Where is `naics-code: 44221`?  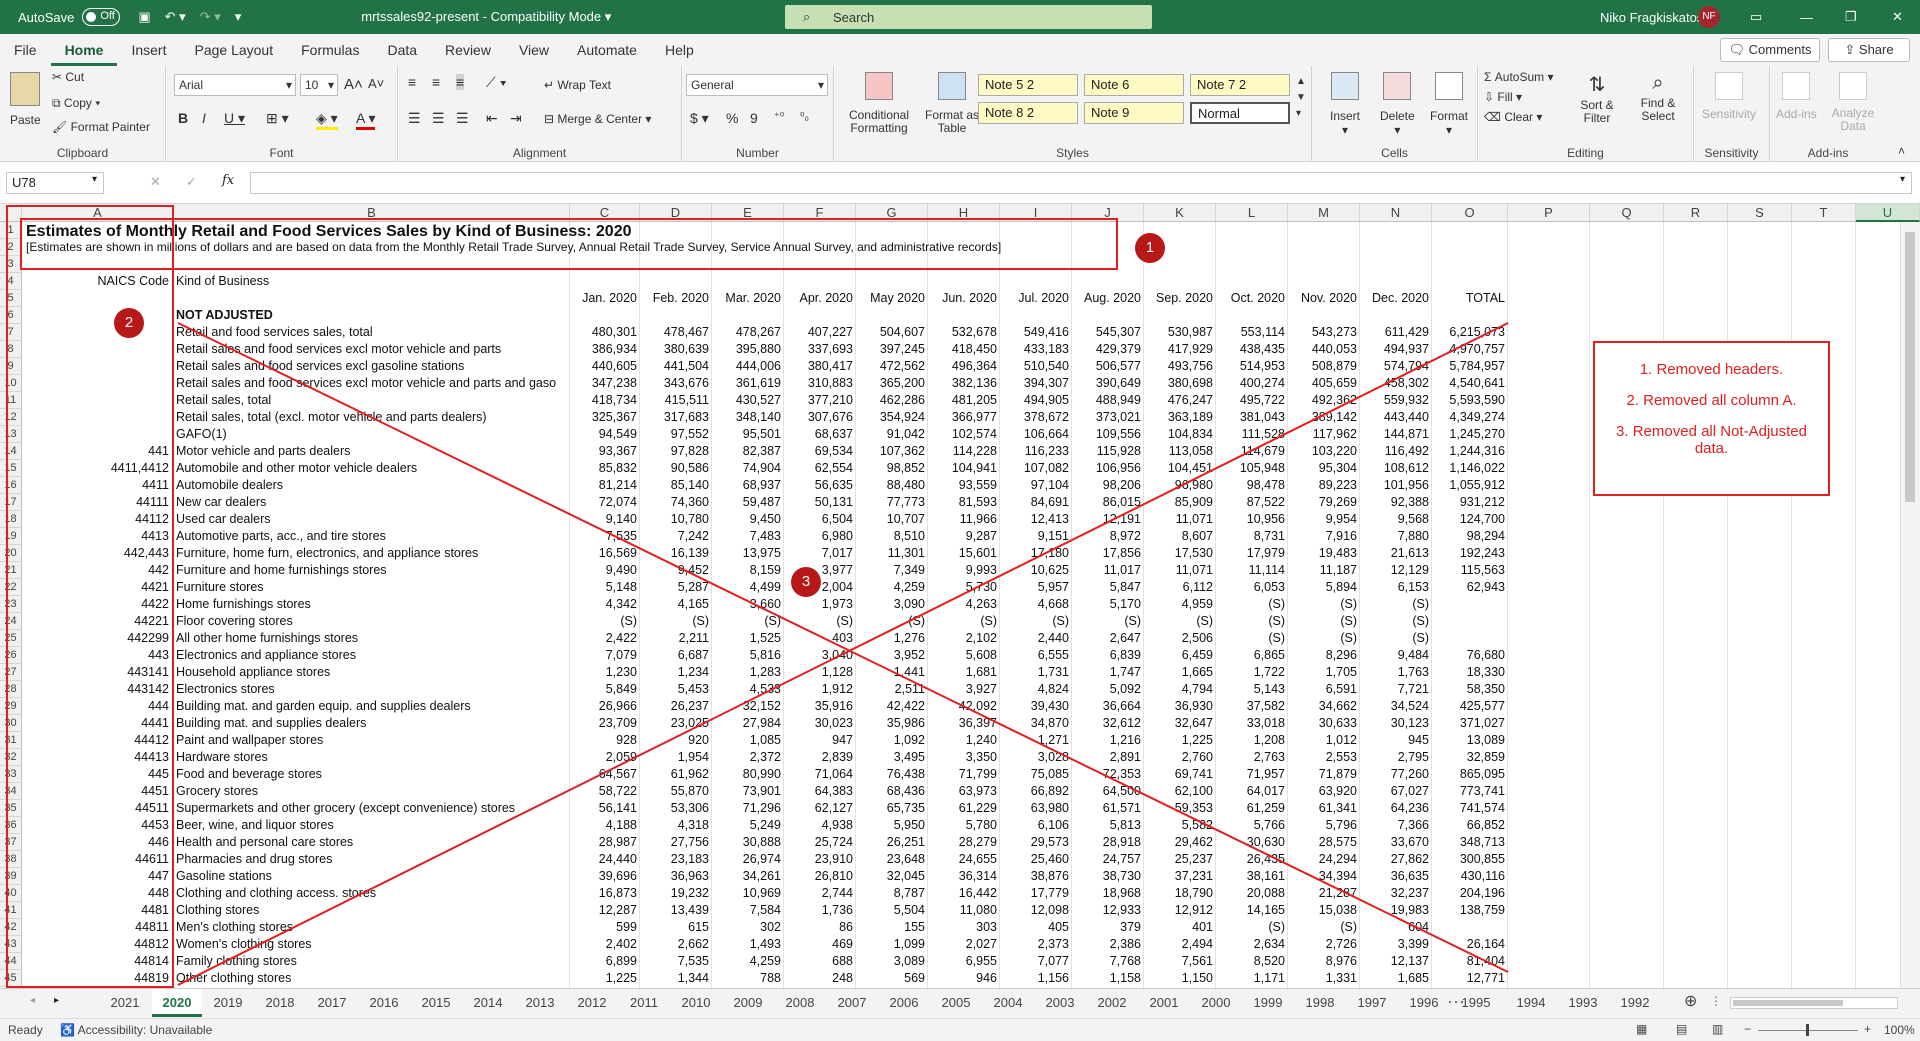 naics-code: 44221 is located at coordinates (97, 621).